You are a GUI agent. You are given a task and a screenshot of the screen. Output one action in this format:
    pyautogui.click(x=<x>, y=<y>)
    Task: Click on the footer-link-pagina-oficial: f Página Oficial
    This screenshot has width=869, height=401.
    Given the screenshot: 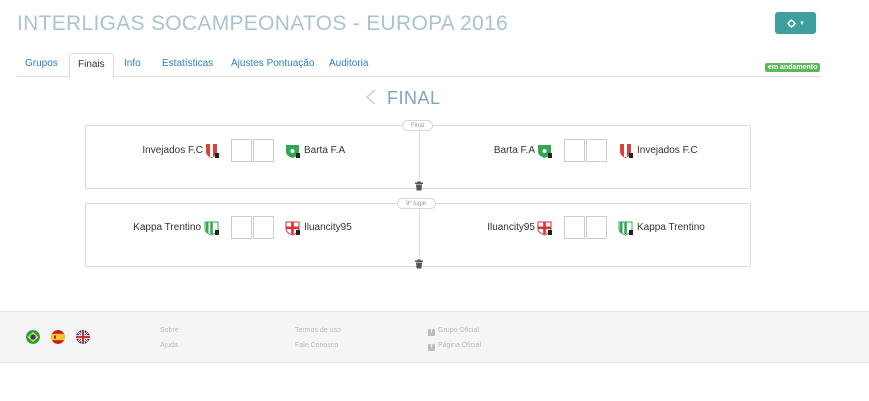 What is the action you would take?
    pyautogui.click(x=454, y=346)
    